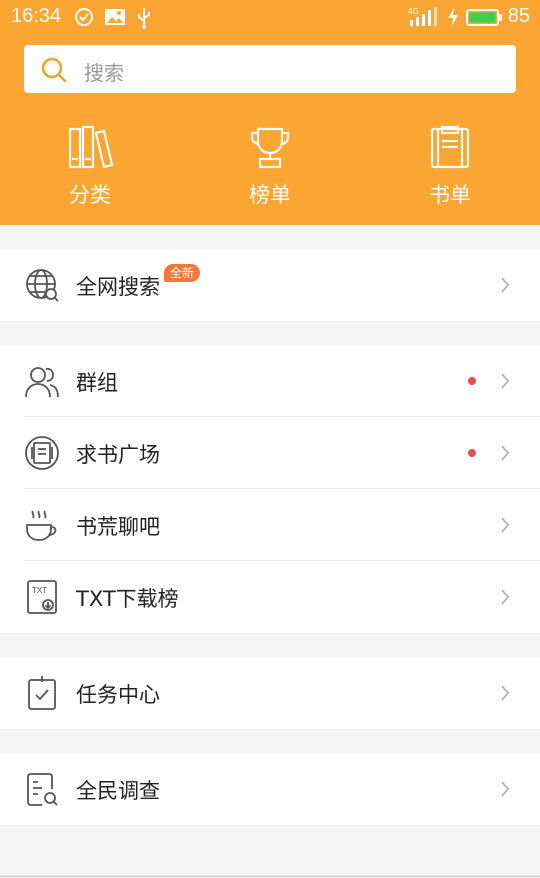 The image size is (540, 878). What do you see at coordinates (118, 527) in the screenshot?
I see `menu-item-label: 书荒聊吧` at bounding box center [118, 527].